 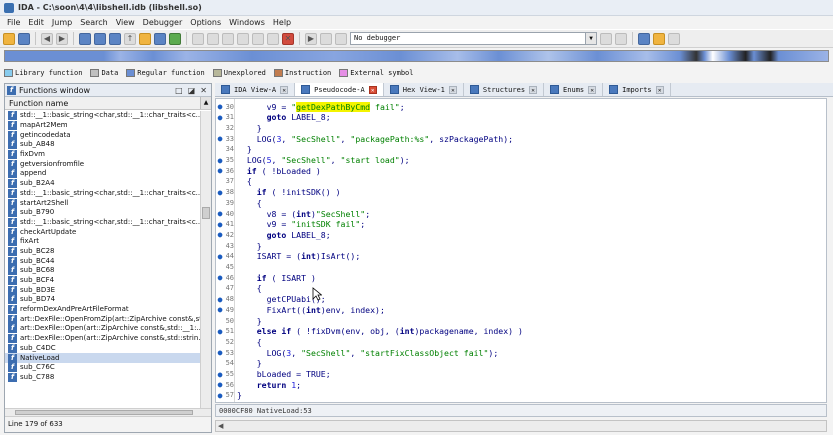 I want to click on function-list-item: f sub_BD74, so click(x=103, y=300).